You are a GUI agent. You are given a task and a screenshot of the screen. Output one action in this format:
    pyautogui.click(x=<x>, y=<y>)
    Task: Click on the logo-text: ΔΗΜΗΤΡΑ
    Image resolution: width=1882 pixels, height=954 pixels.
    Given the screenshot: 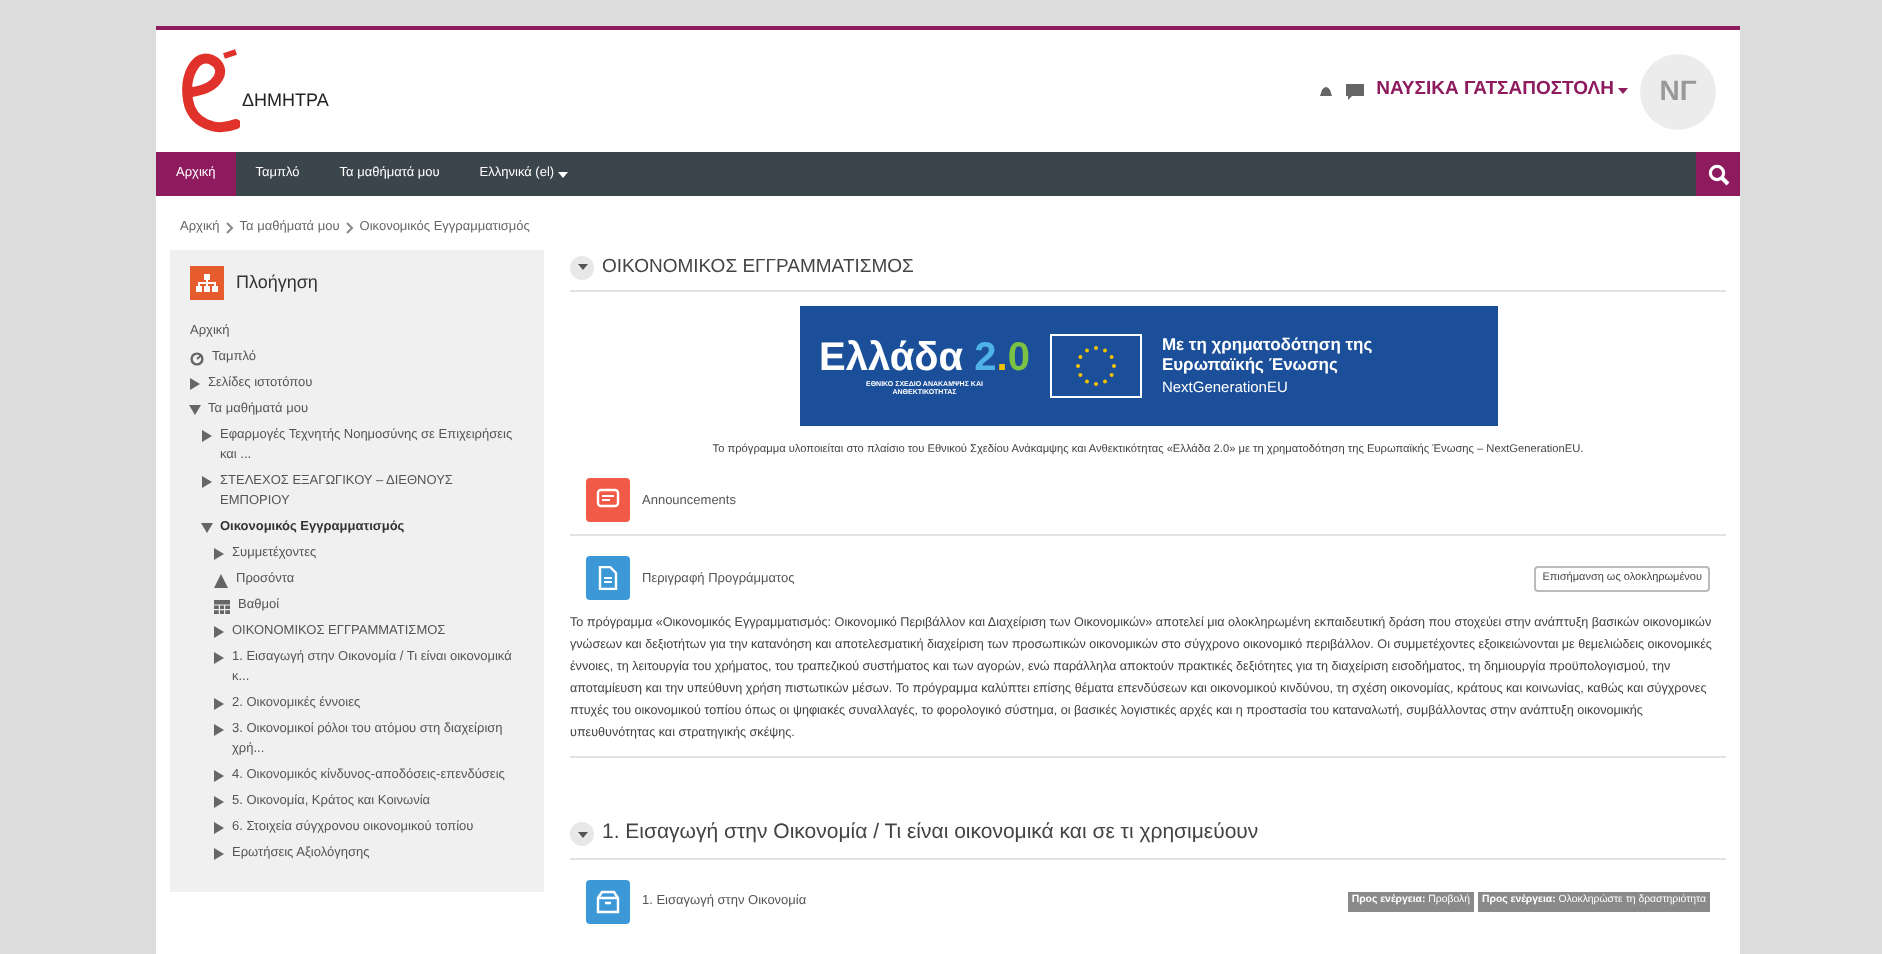 What is the action you would take?
    pyautogui.click(x=285, y=101)
    